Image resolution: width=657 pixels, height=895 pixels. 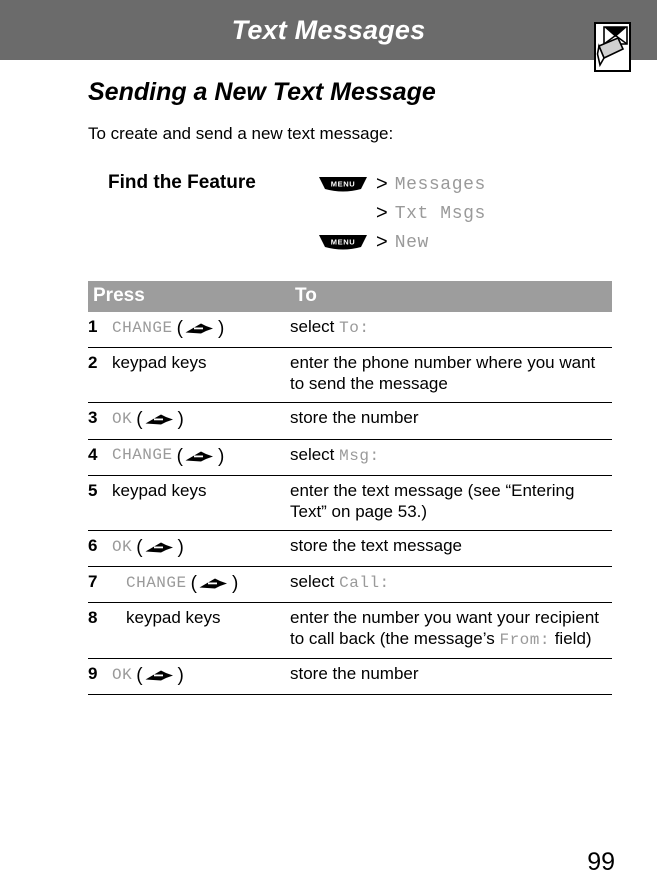 I want to click on find-the-feature-label: Find the Feature, so click(x=182, y=182).